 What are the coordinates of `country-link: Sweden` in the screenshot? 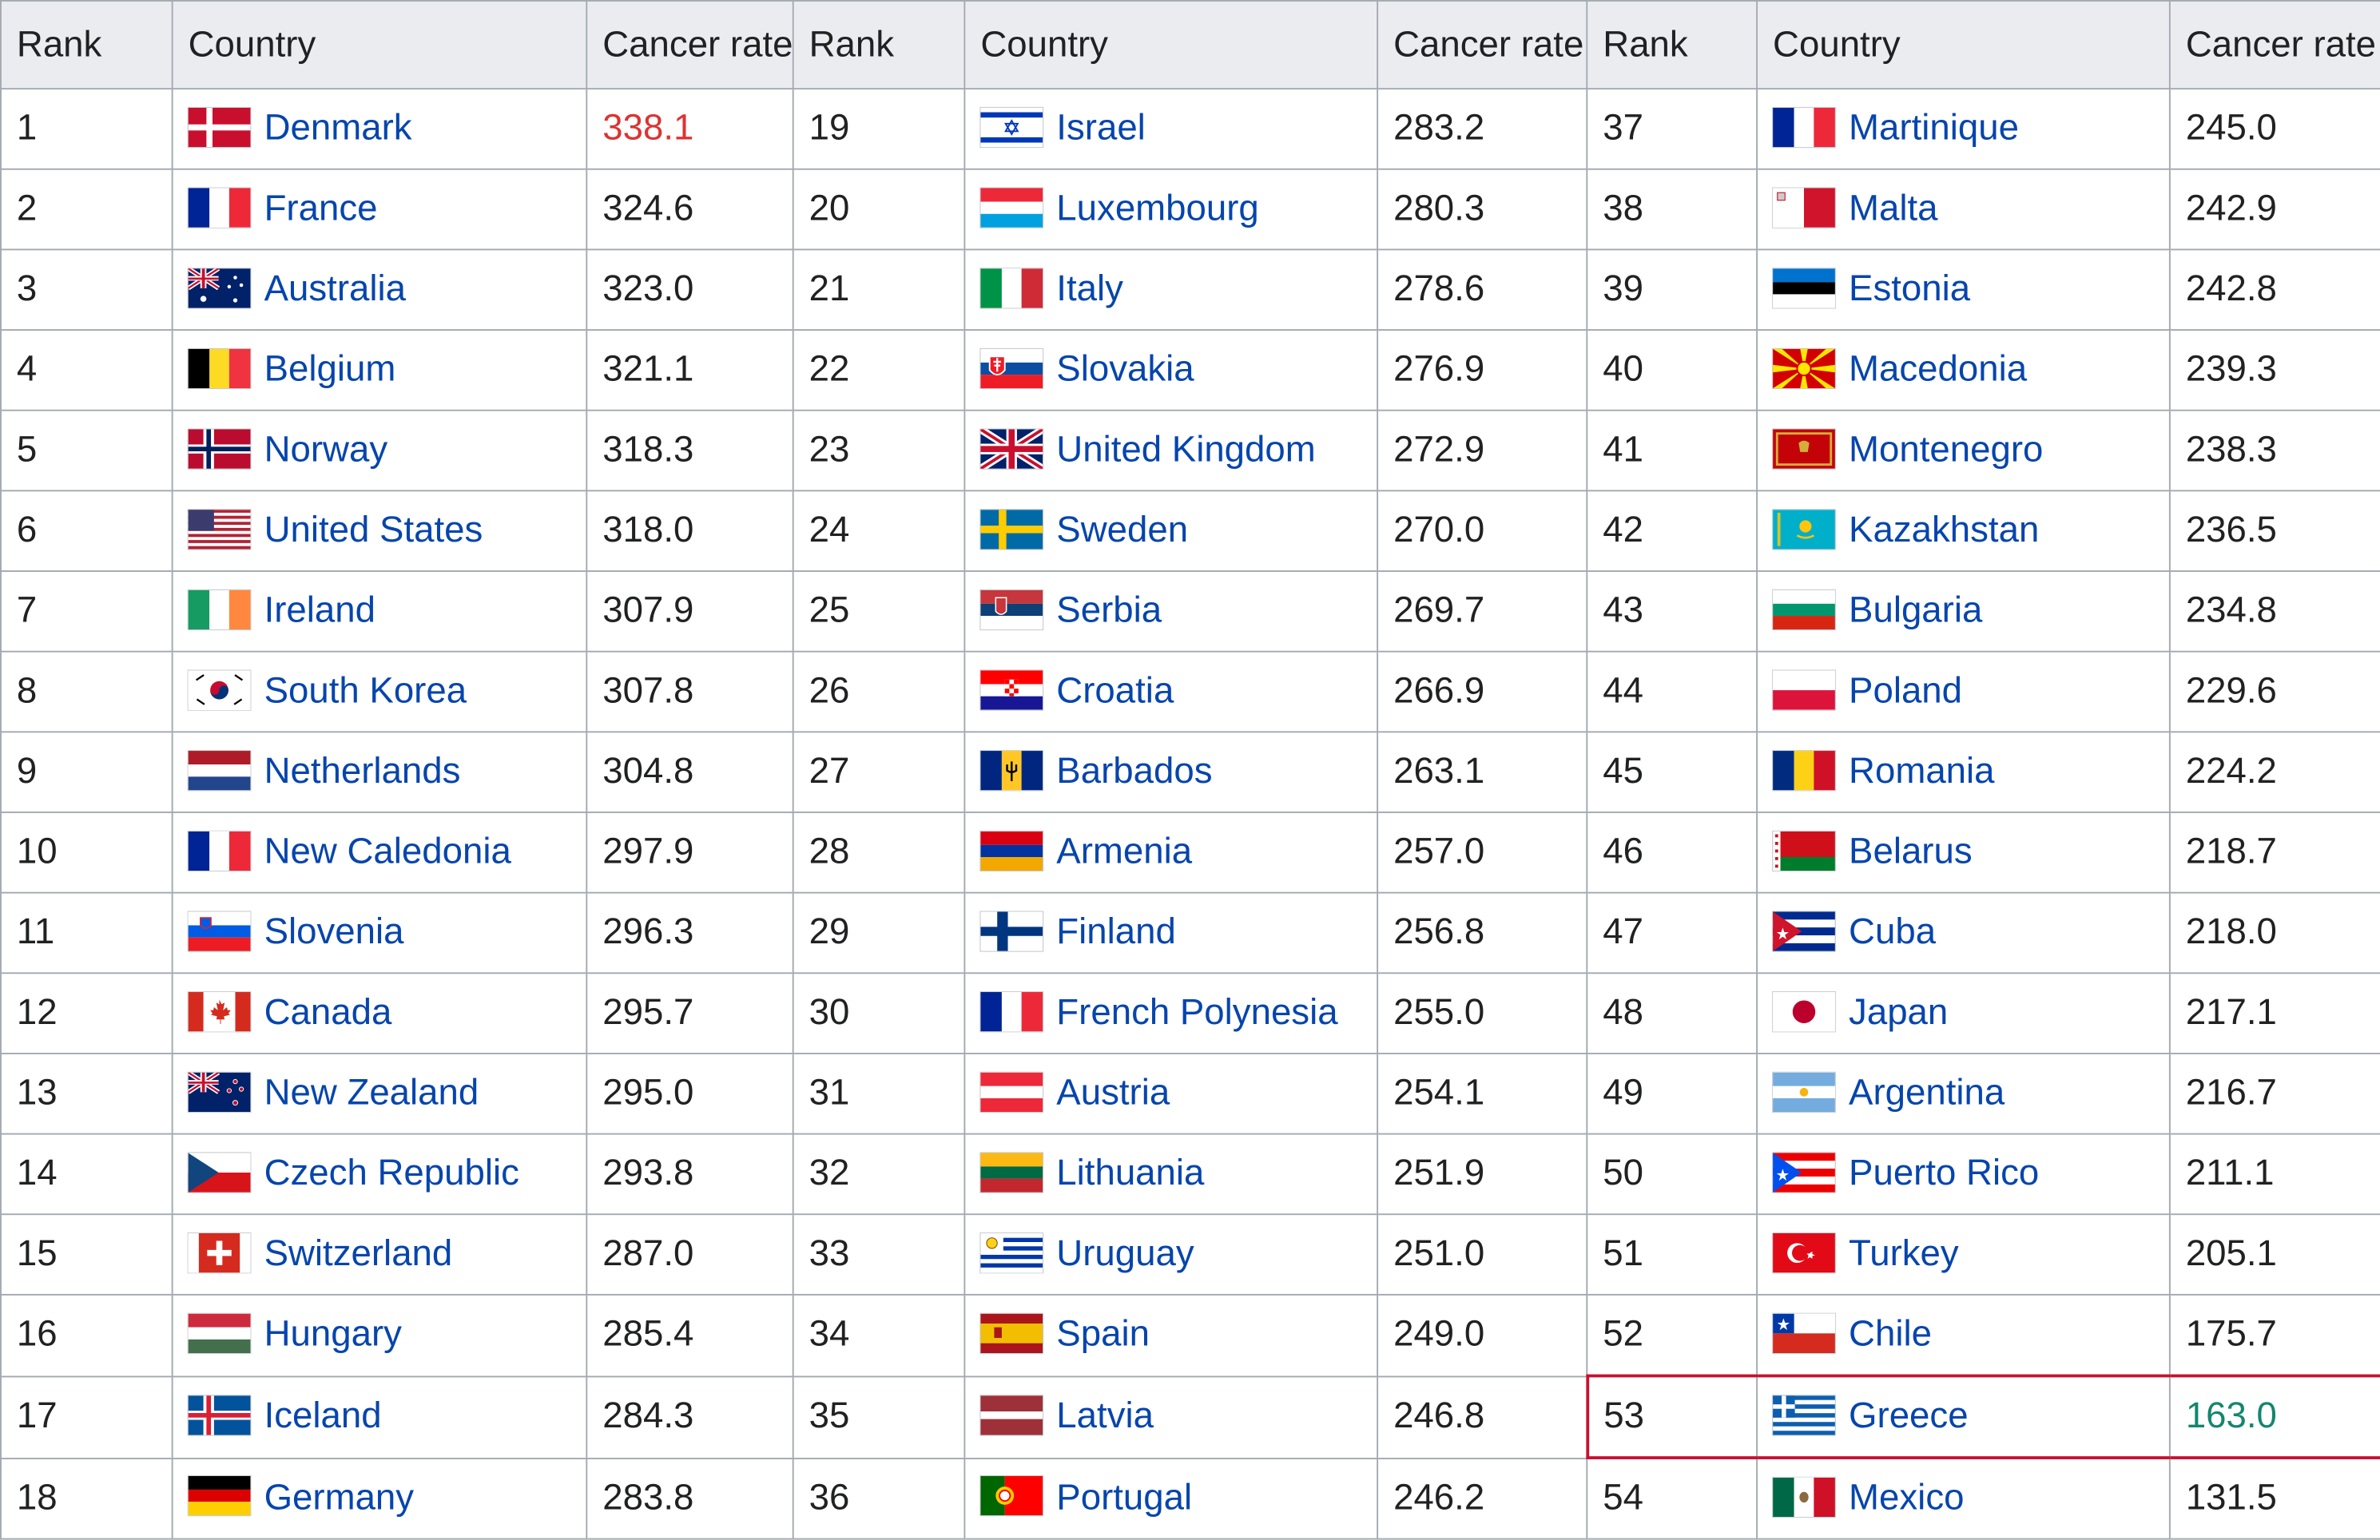 It's located at (1122, 530).